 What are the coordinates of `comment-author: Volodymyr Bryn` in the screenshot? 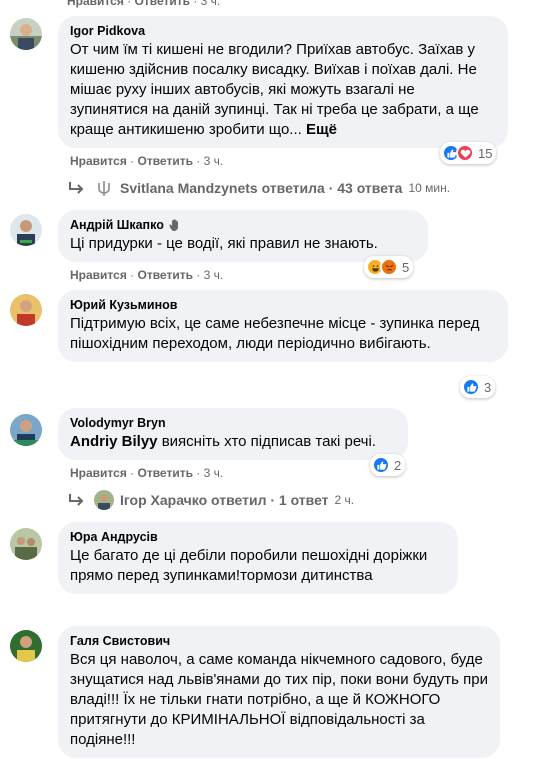 It's located at (233, 423).